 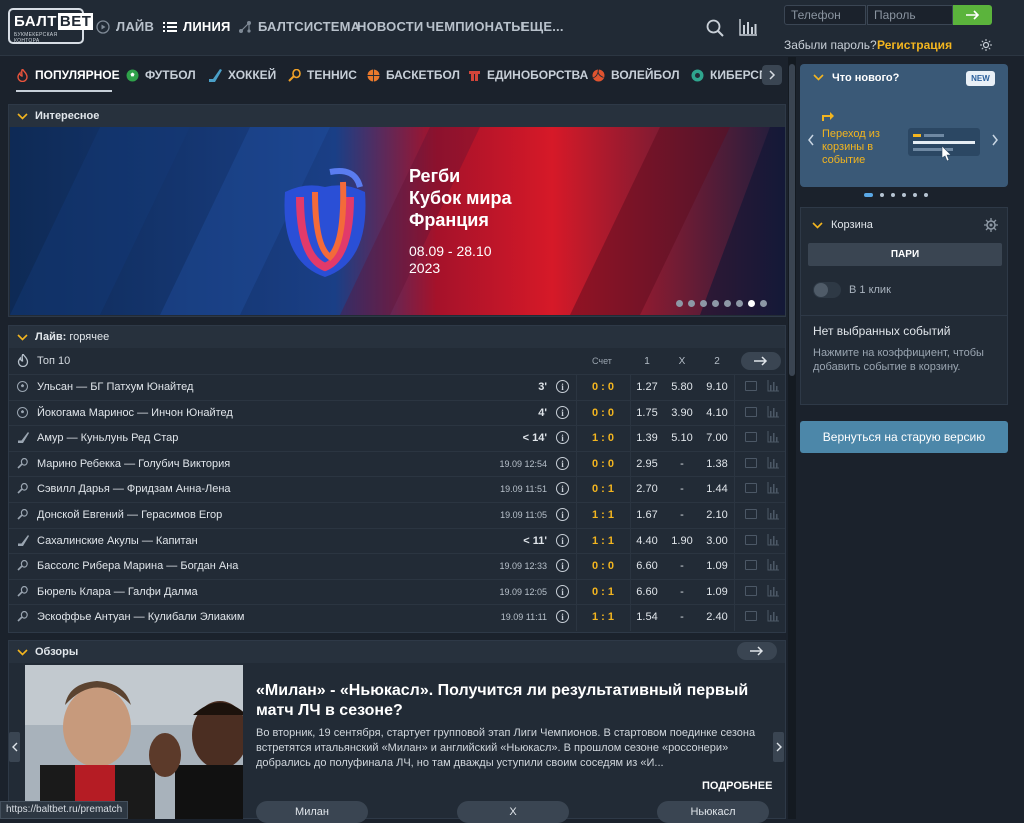 What do you see at coordinates (513, 812) in the screenshot?
I see `bet-draw-button: X` at bounding box center [513, 812].